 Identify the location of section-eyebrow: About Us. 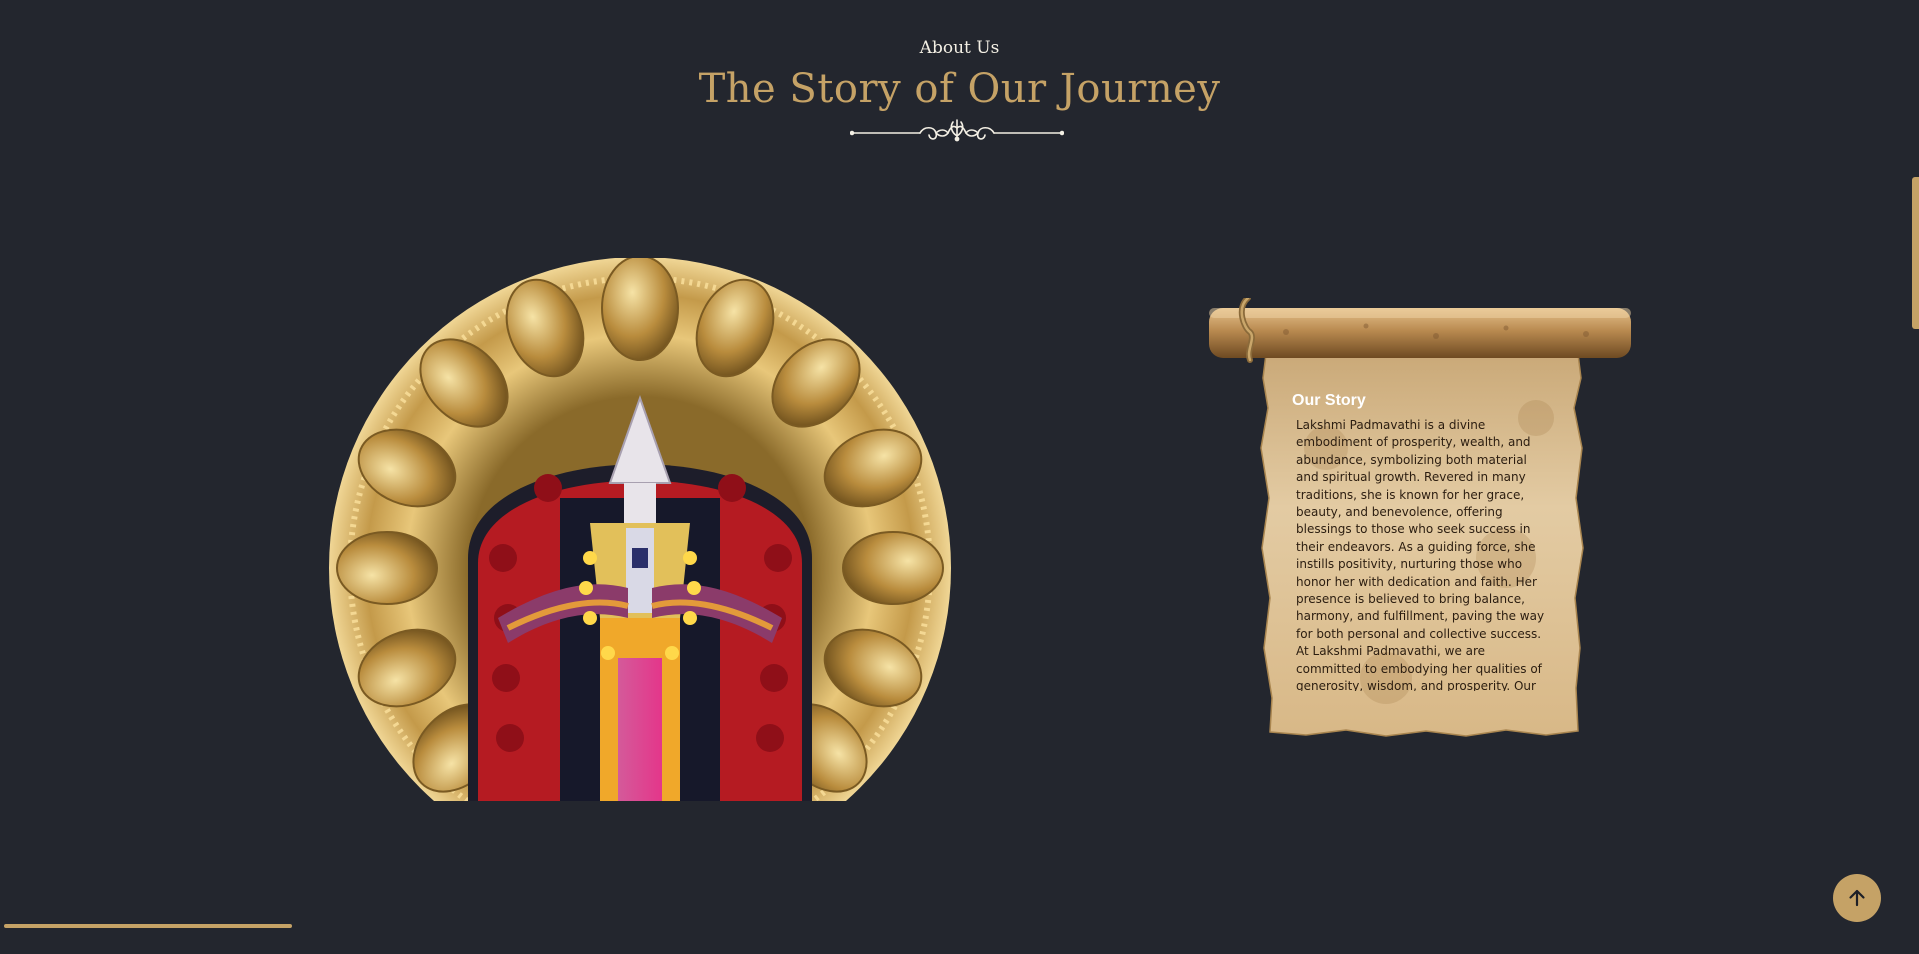
(959, 48).